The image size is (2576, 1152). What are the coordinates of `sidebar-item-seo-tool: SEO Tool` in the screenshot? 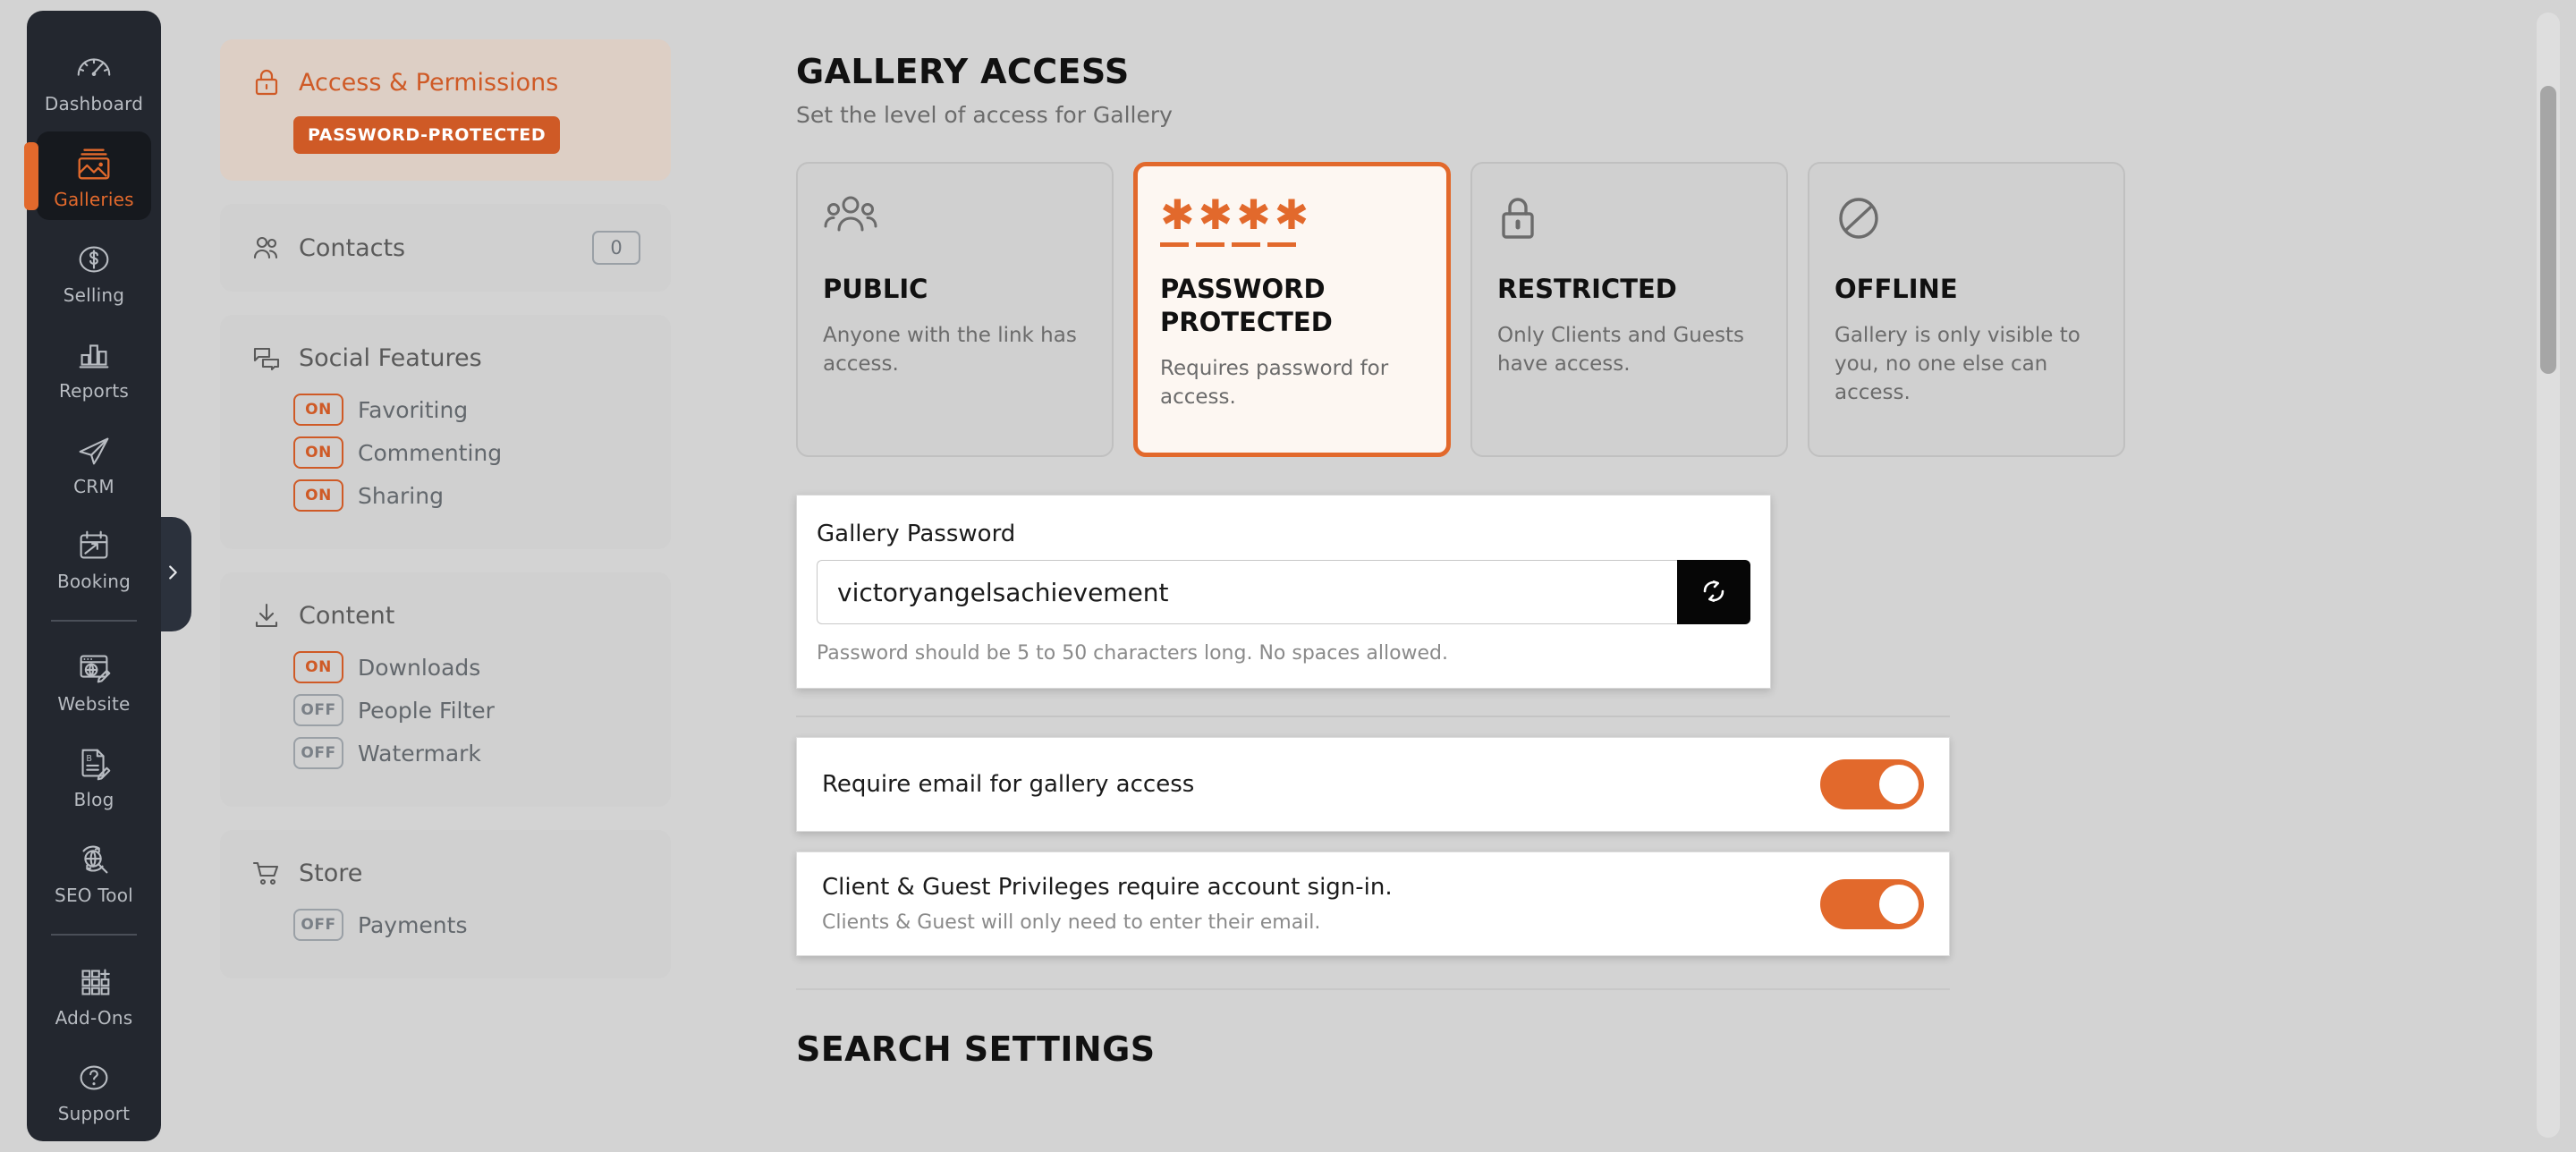 It's located at (94, 872).